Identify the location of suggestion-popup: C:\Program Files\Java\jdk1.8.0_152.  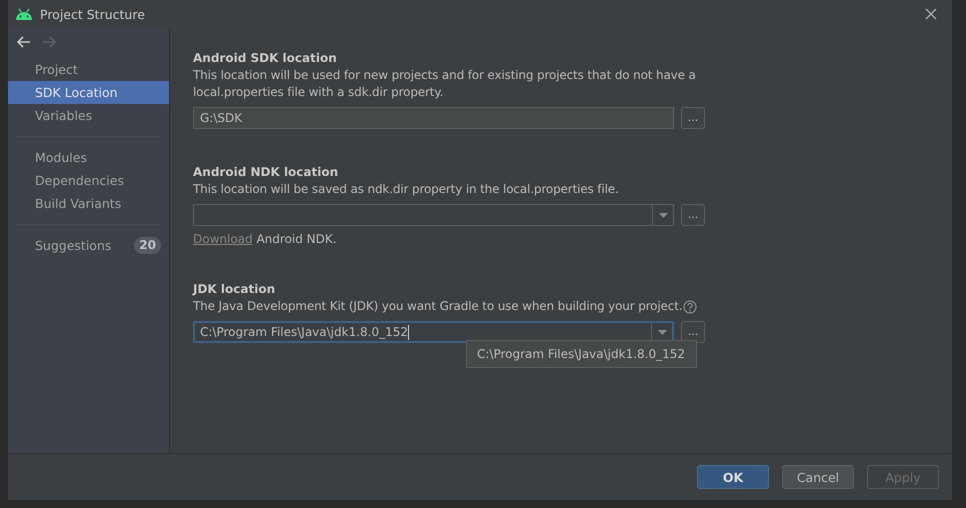
(582, 354).